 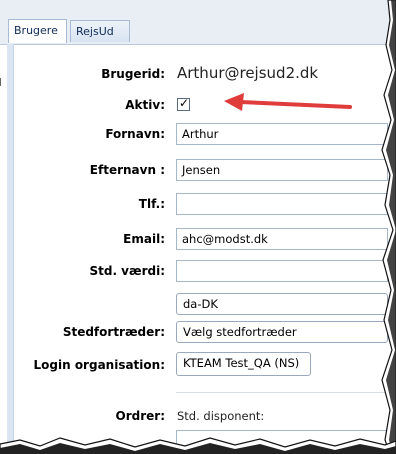 I want to click on login-org-label: Login organisation:, so click(x=99, y=365).